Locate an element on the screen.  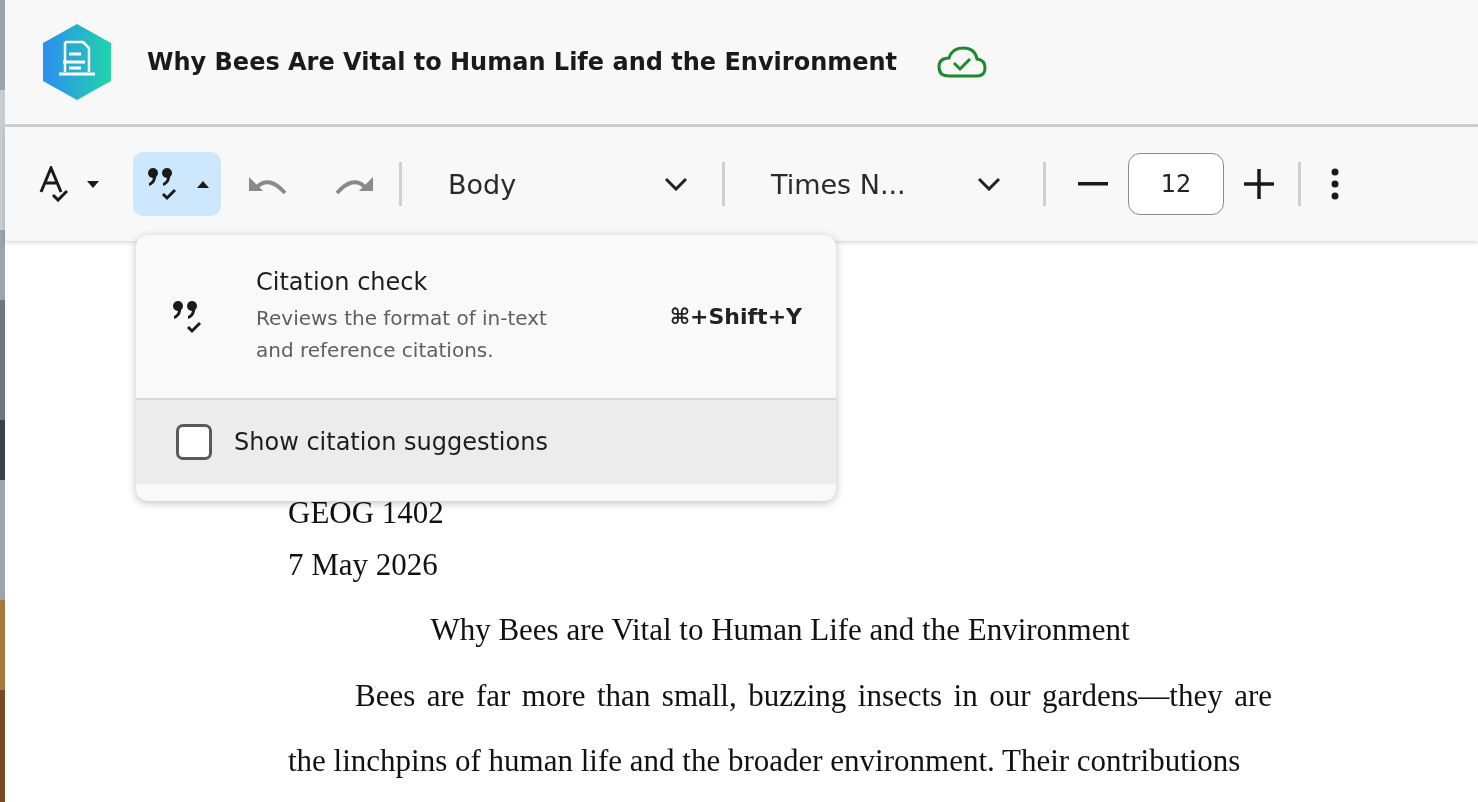
paragraph-style-dropdown: Body is located at coordinates (562, 184).